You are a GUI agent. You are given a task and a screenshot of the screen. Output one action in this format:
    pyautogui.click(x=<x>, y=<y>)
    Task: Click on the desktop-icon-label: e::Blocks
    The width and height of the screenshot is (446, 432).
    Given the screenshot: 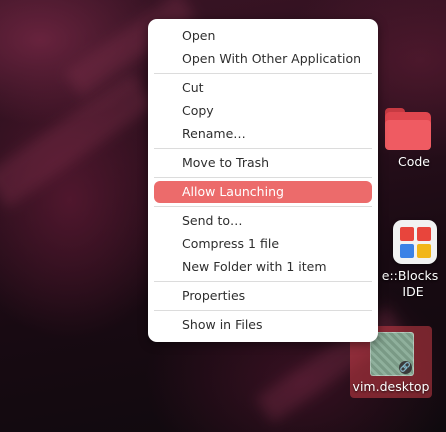 What is the action you would take?
    pyautogui.click(x=410, y=275)
    